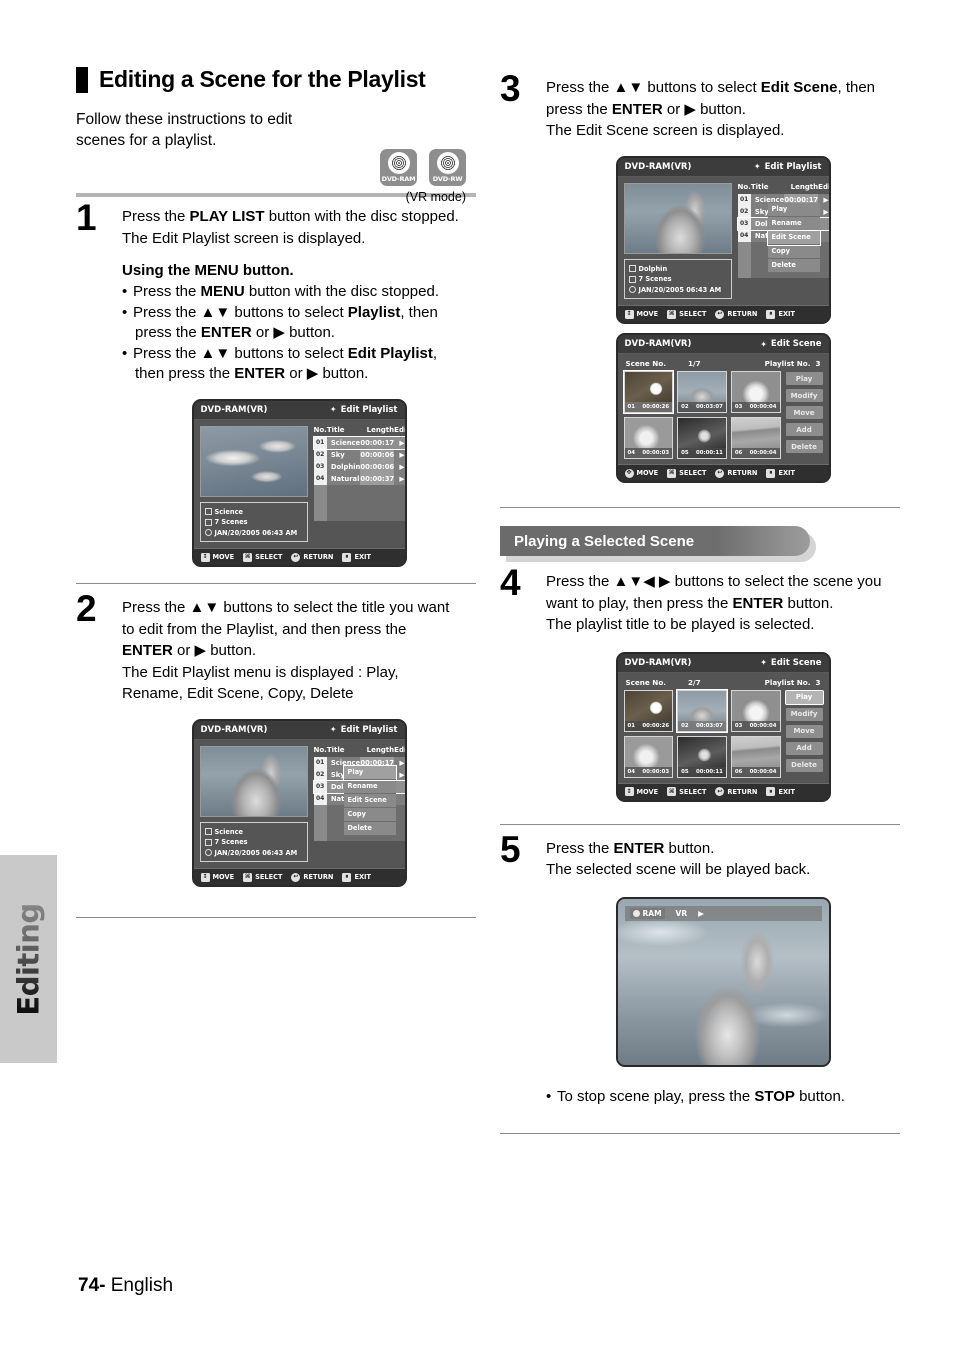 Image resolution: width=954 pixels, height=1349 pixels. What do you see at coordinates (335, 749) in the screenshot?
I see `col-title: Title` at bounding box center [335, 749].